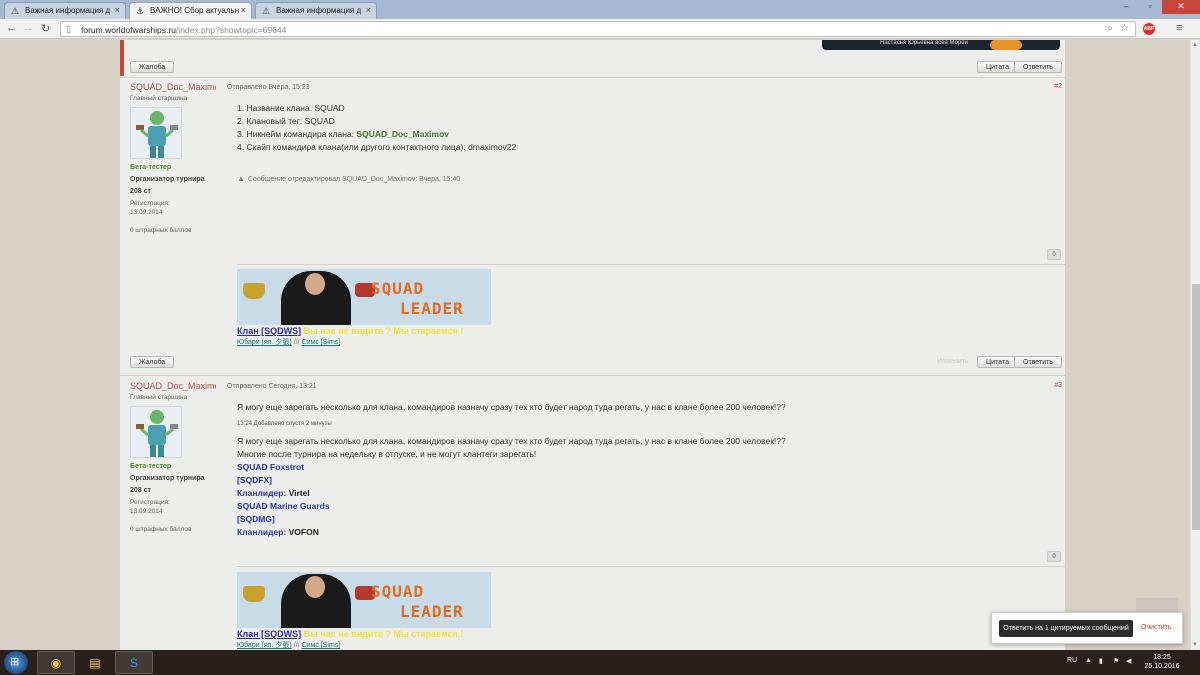 This screenshot has width=1200, height=675. I want to click on edit-link: Изменить, so click(953, 361).